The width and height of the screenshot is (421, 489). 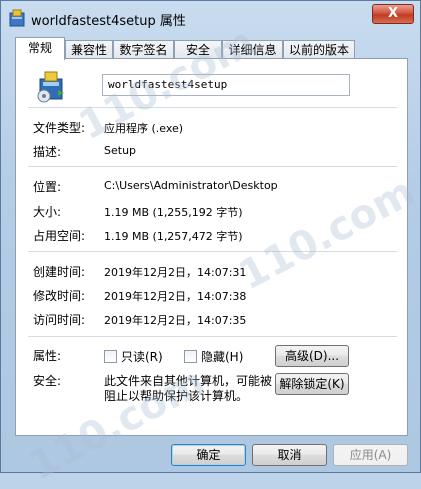 What do you see at coordinates (173, 212) in the screenshot?
I see `size-value: 1.19 MB (1,255,192 字节)` at bounding box center [173, 212].